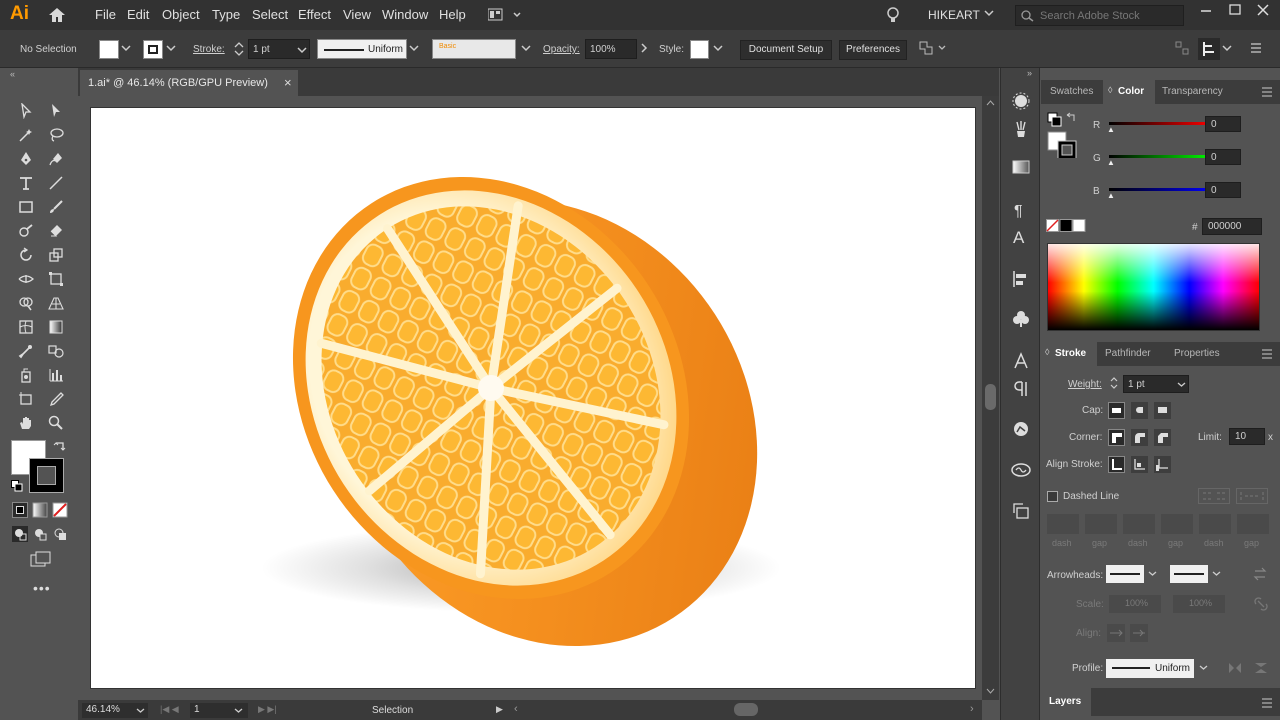 The height and width of the screenshot is (720, 1280). Describe the element at coordinates (288, 82) in the screenshot. I see `close-tab-icon: ×` at that location.